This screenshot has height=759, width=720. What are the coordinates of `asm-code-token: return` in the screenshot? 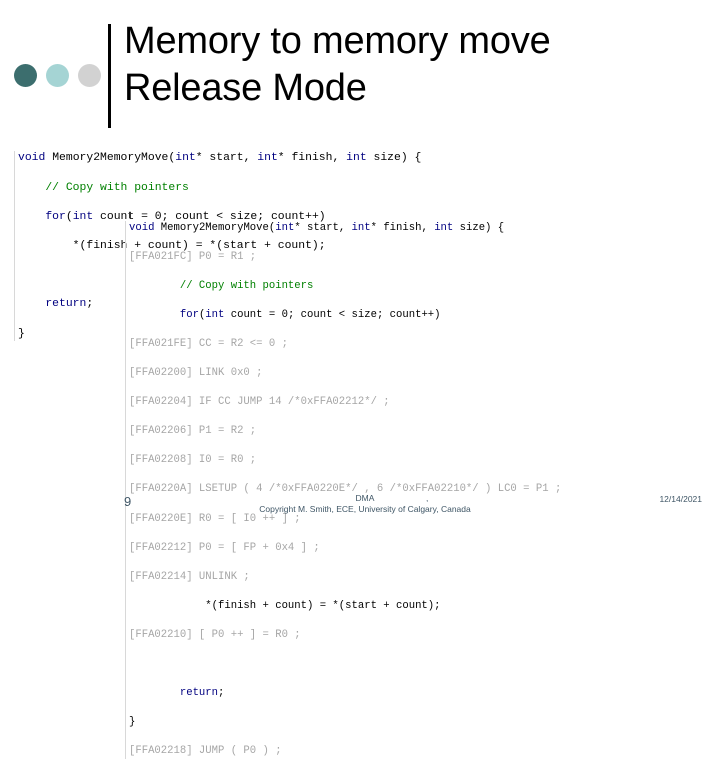 It's located at (199, 693).